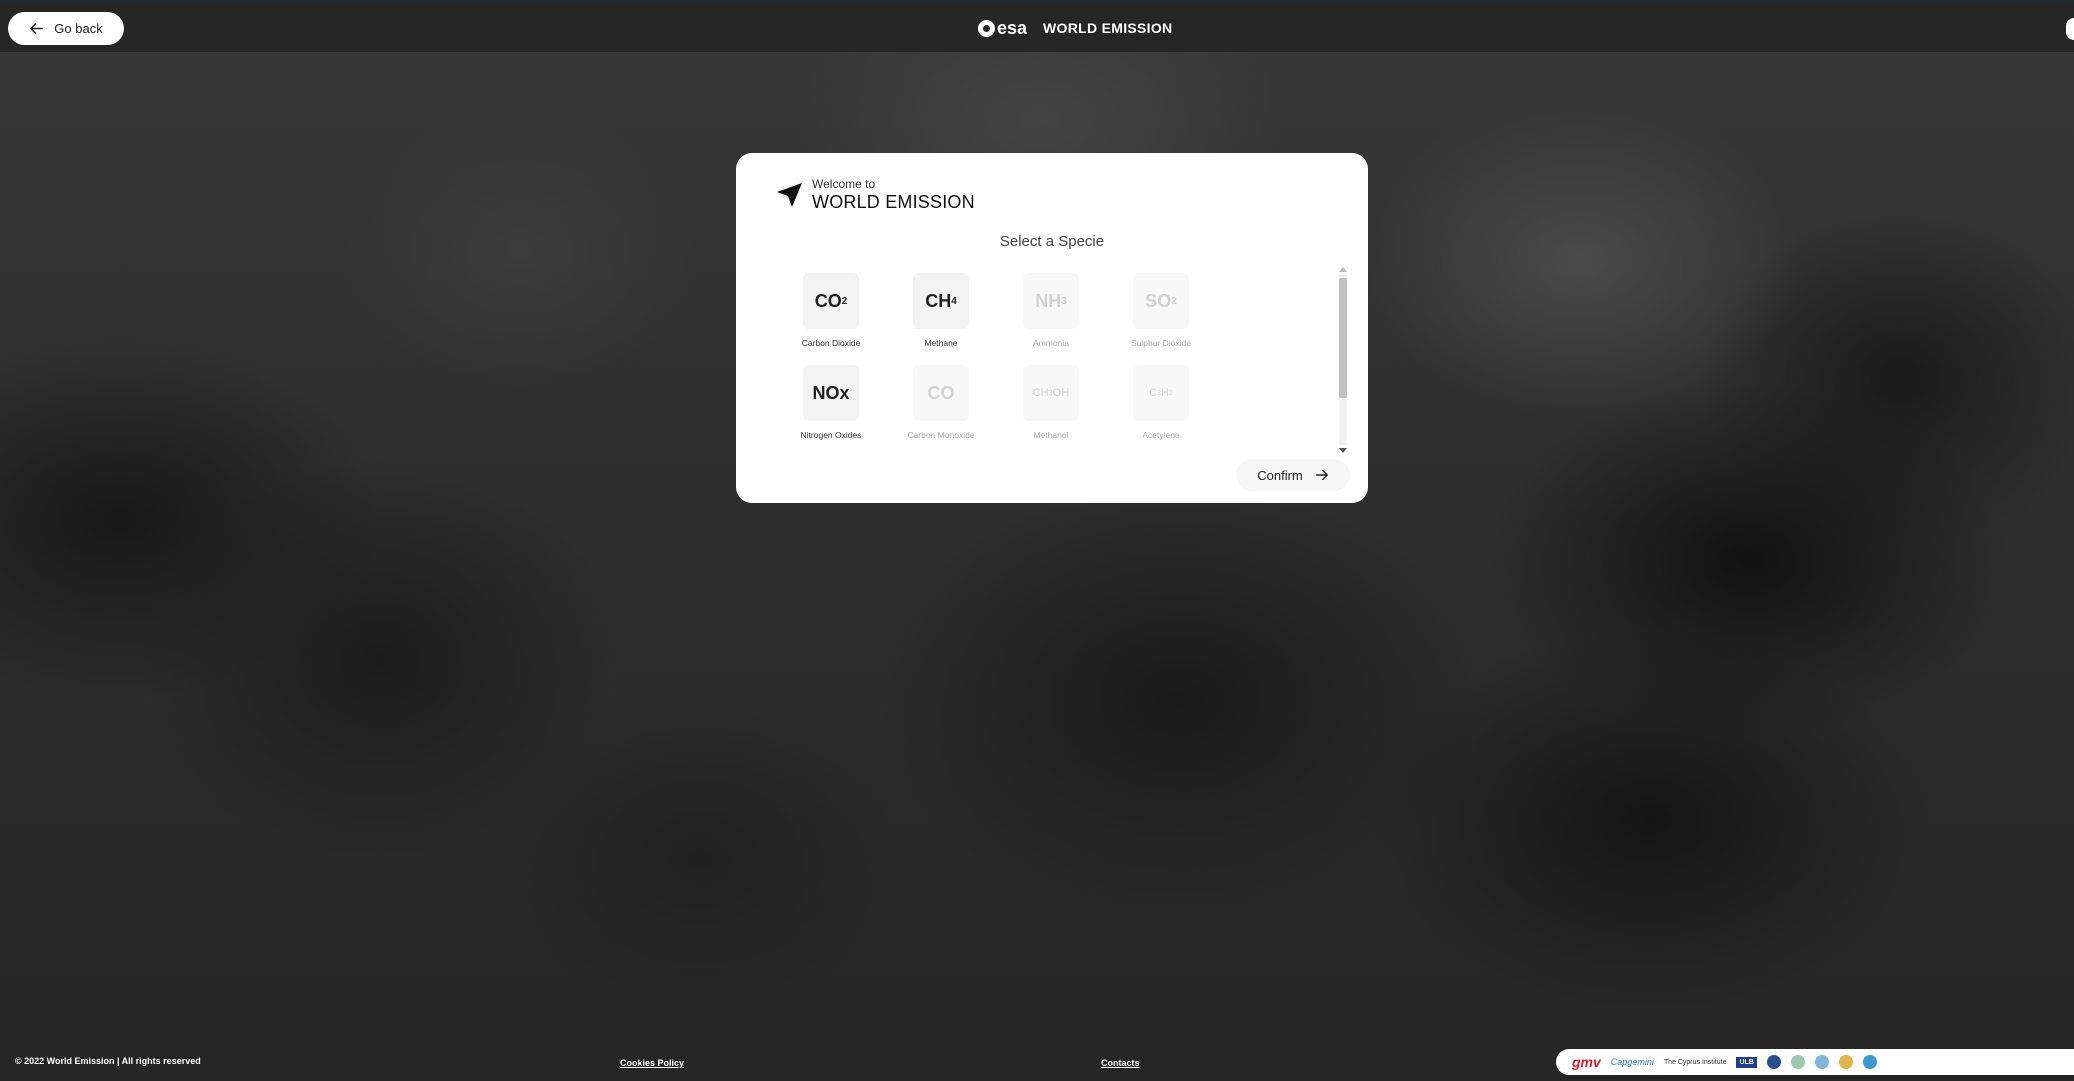  I want to click on specie-label: Carbon Monoxide, so click(941, 435).